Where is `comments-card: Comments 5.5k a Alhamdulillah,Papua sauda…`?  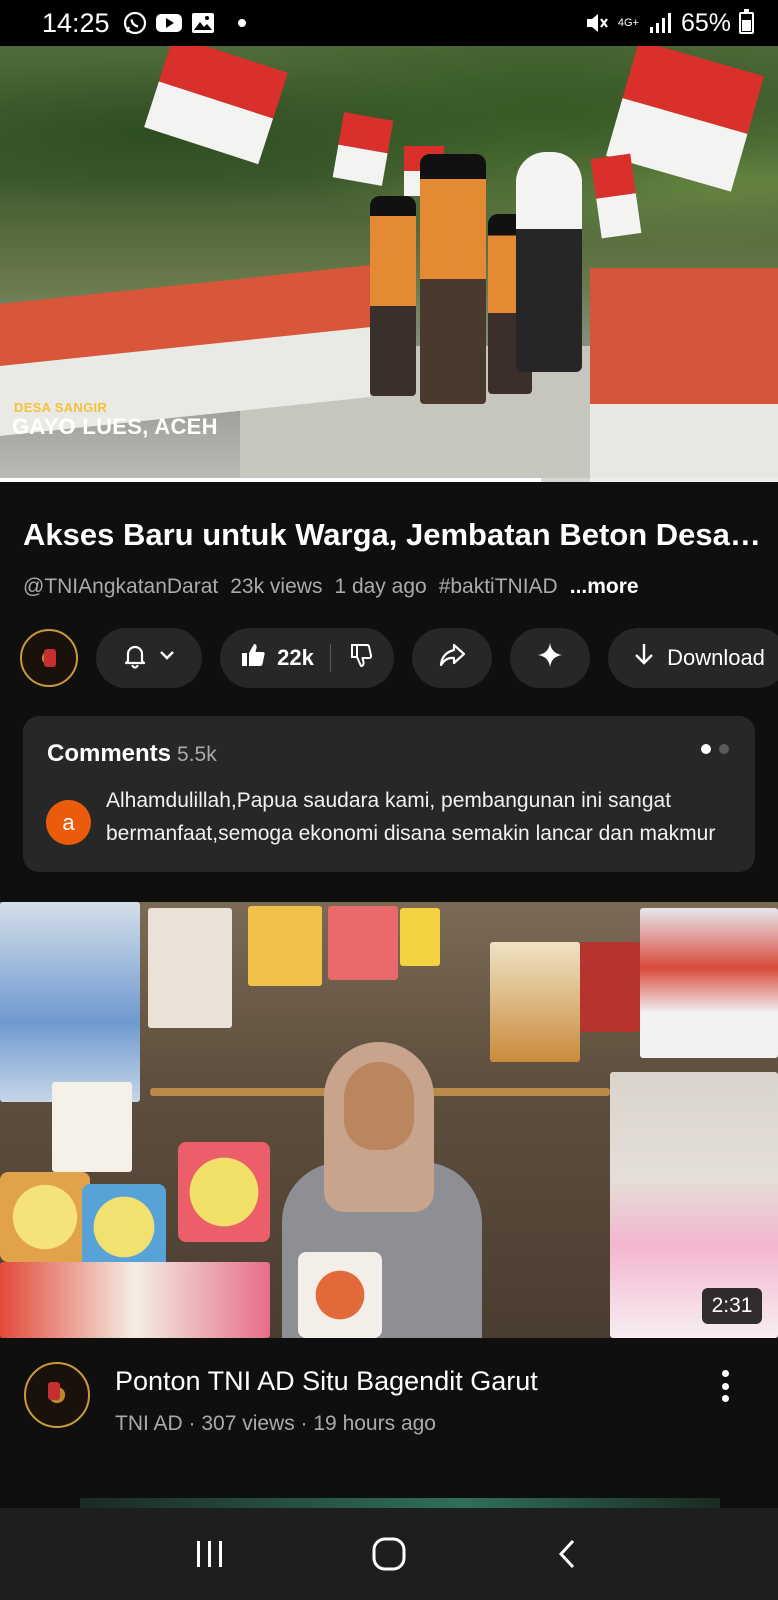 comments-card: Comments 5.5k a Alhamdulillah,Papua sauda… is located at coordinates (389, 794).